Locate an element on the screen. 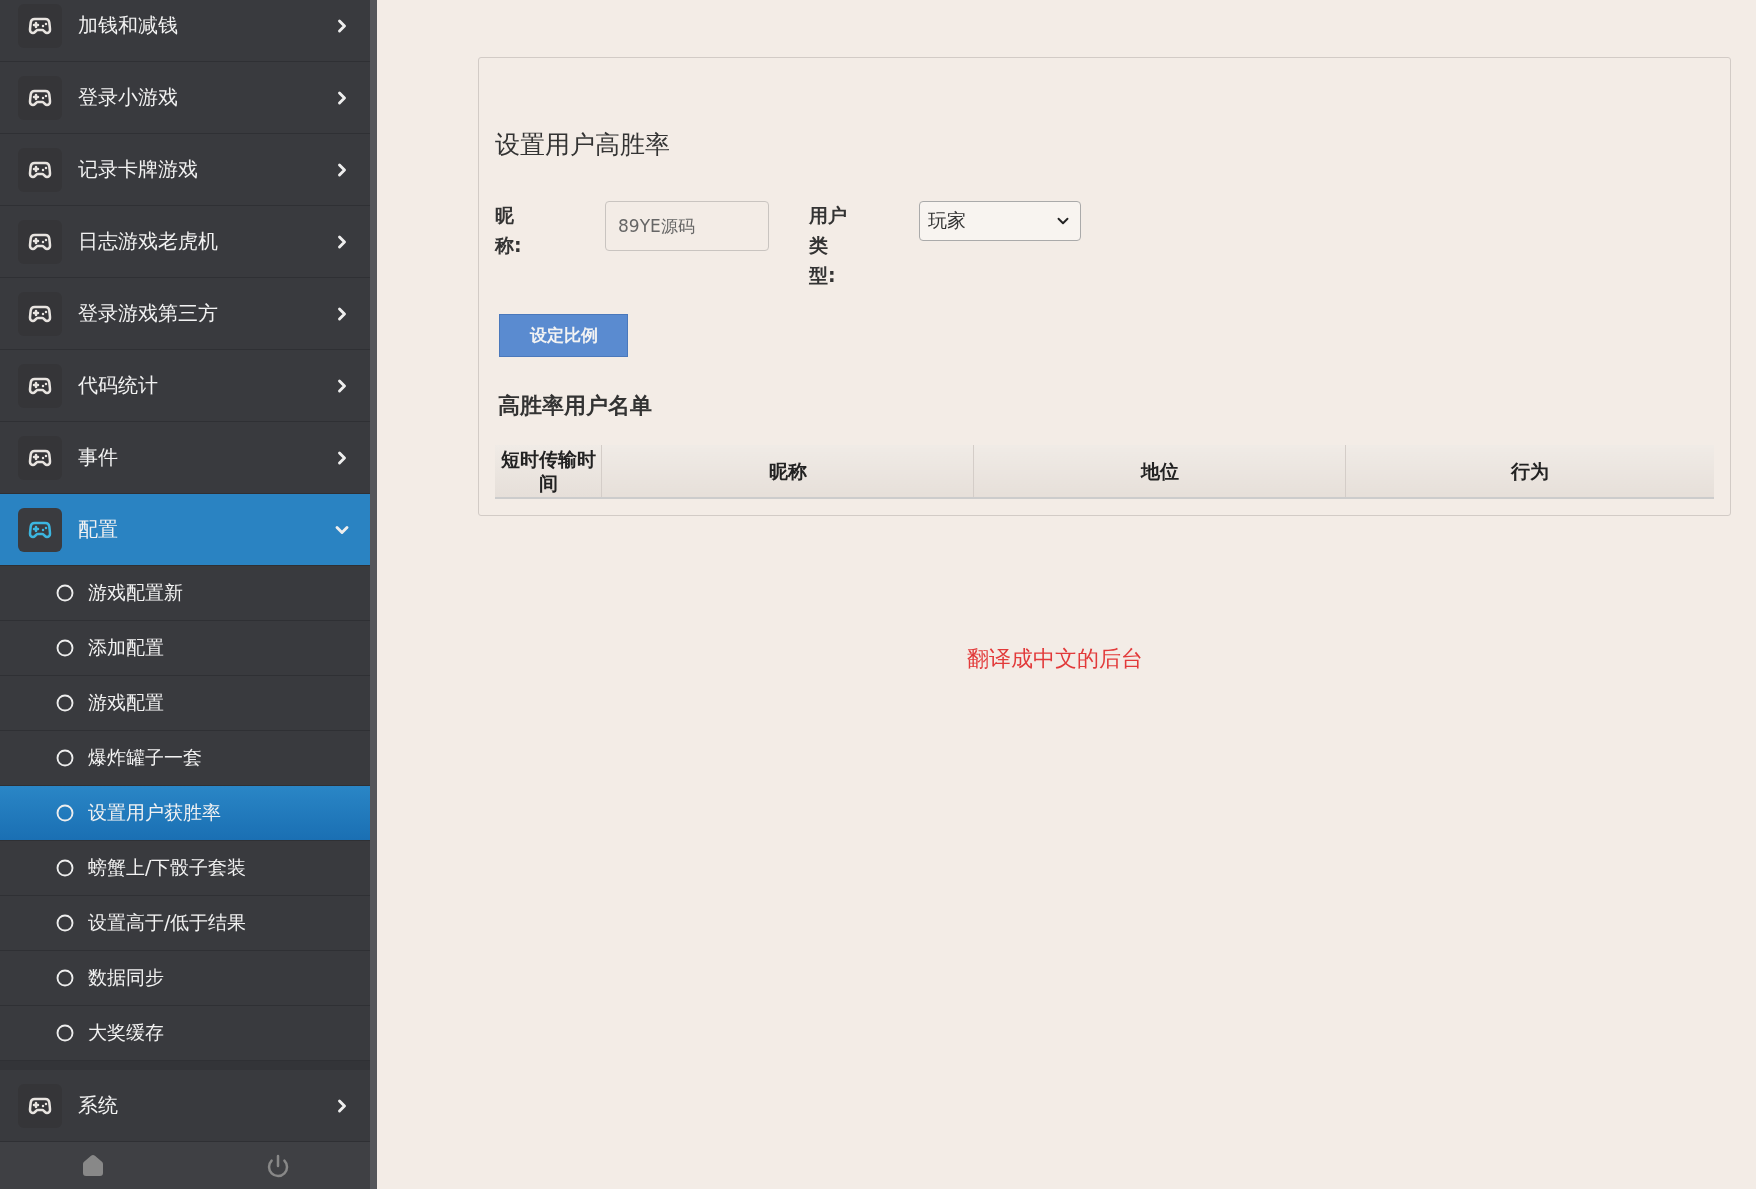  home-icon is located at coordinates (92, 1165).